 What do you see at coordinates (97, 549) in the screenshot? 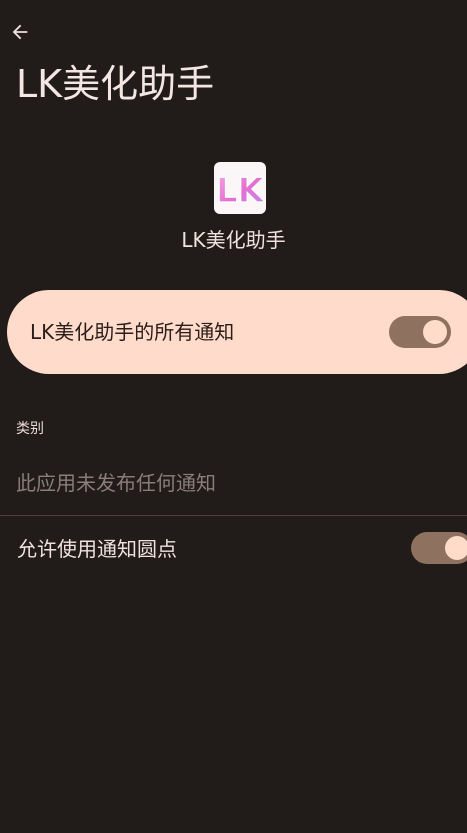
I see `notification-dot-label: 允许使用通知圆点` at bounding box center [97, 549].